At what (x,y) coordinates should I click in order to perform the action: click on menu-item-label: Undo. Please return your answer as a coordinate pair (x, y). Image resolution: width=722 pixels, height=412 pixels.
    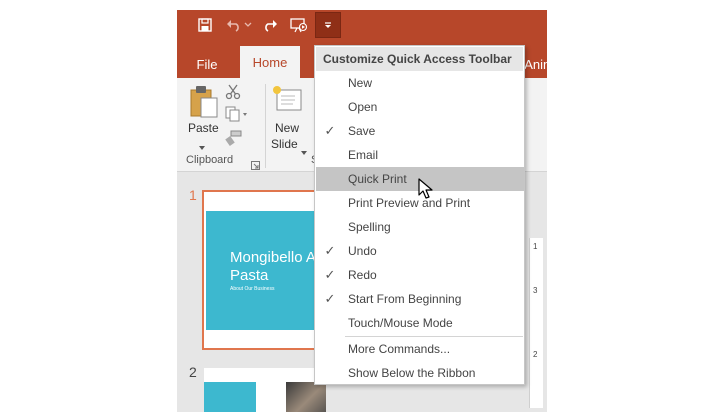
    Looking at the image, I should click on (362, 251).